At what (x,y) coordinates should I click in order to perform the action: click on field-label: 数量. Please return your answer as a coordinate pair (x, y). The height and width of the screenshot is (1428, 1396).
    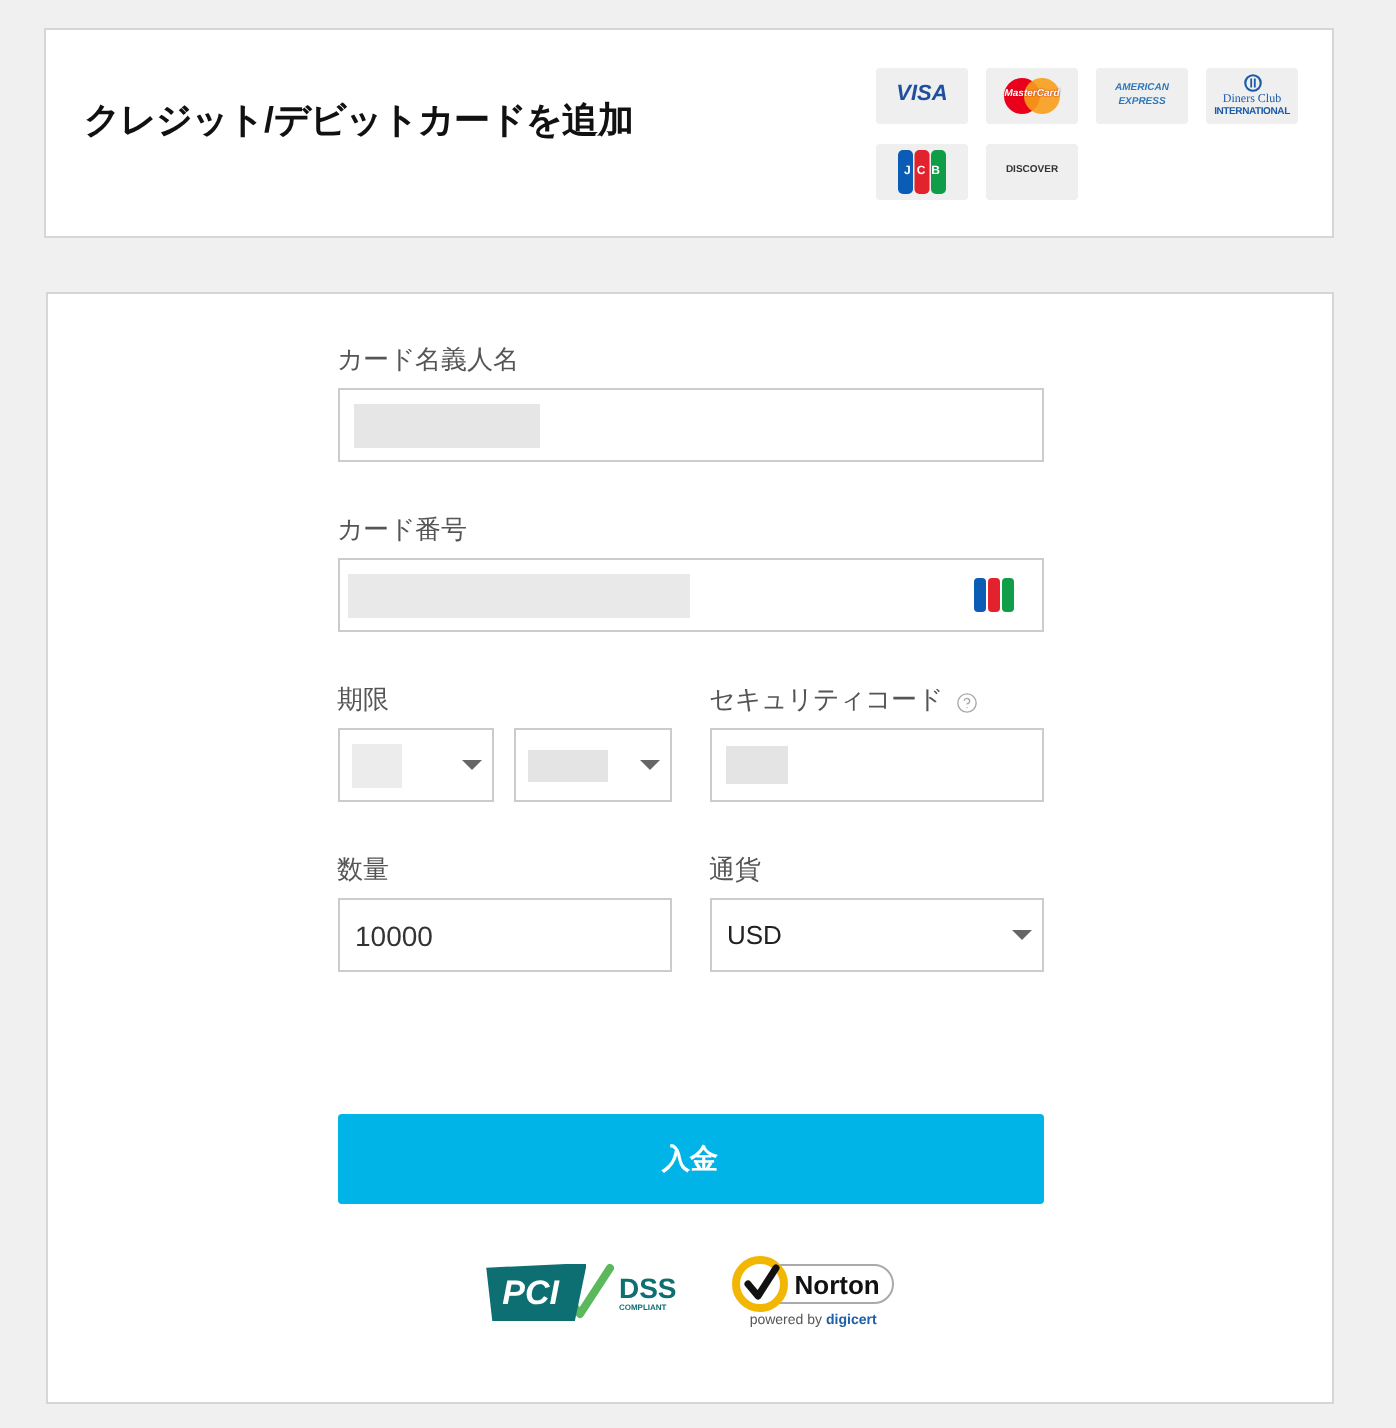
    Looking at the image, I should click on (364, 870).